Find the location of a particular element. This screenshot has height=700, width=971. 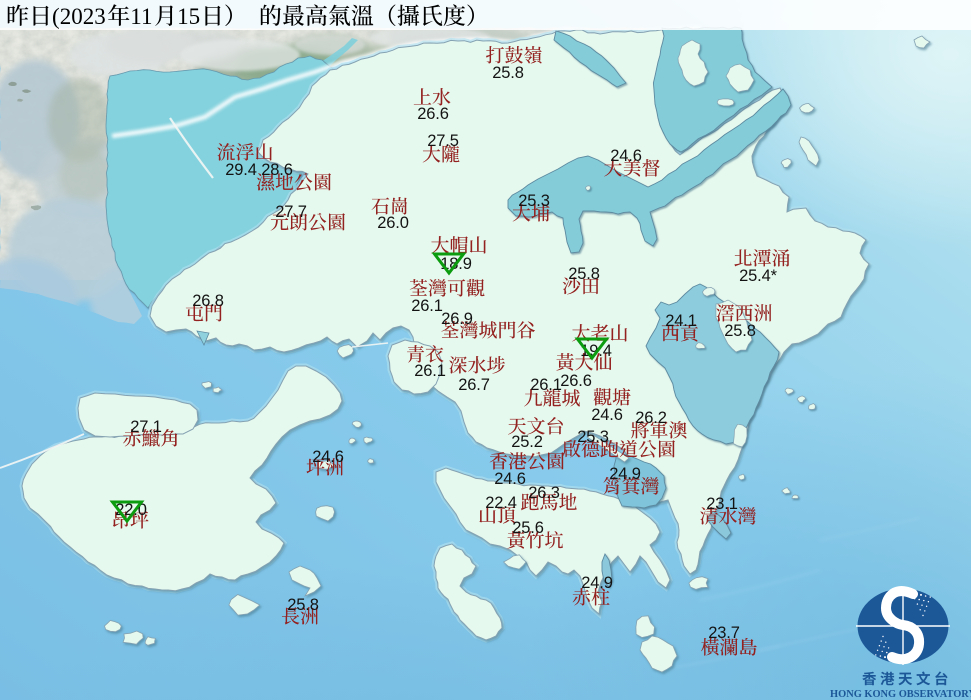

svg-text: 27.1 is located at coordinates (146, 427).